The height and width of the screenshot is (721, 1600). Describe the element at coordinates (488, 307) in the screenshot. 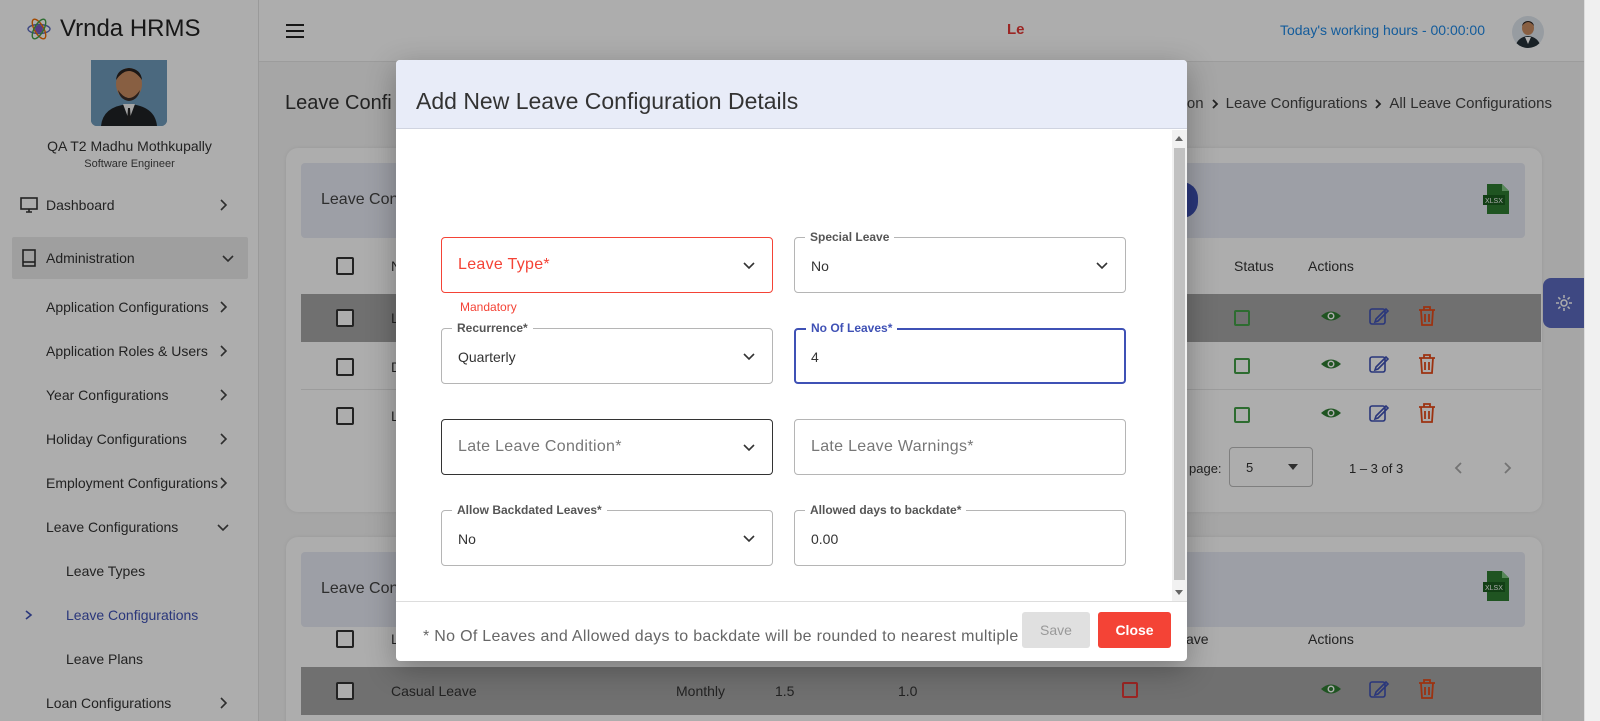

I see `leave-type-error: Mandatory` at that location.